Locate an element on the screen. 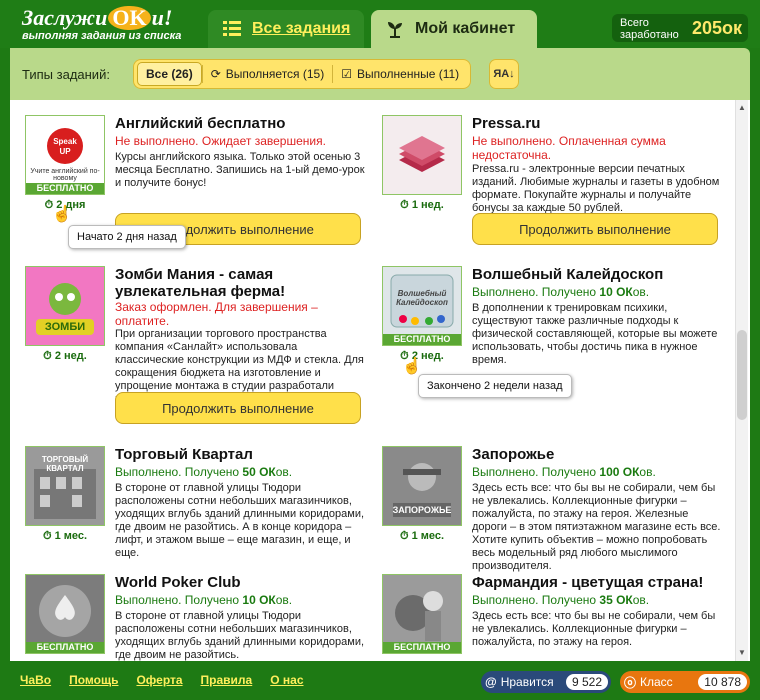 Image resolution: width=760 pixels, height=700 pixels. tab-my-cabinet-label: Мой кабинет is located at coordinates (465, 28).